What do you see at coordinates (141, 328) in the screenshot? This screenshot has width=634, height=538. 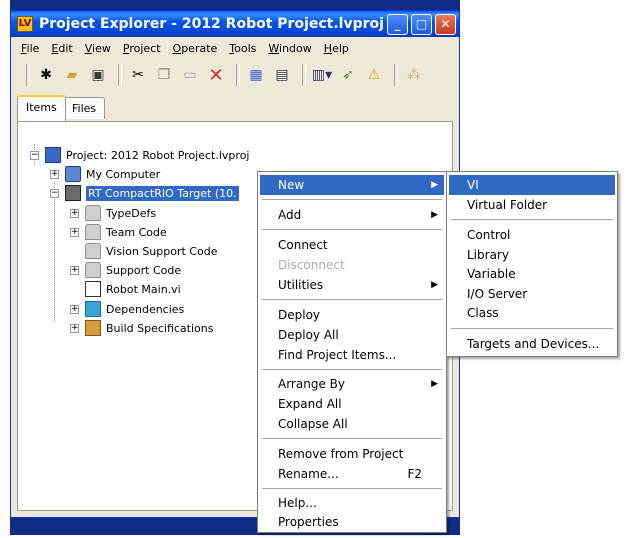 I see `tree-item-build-specifications: + Build Specifications` at bounding box center [141, 328].